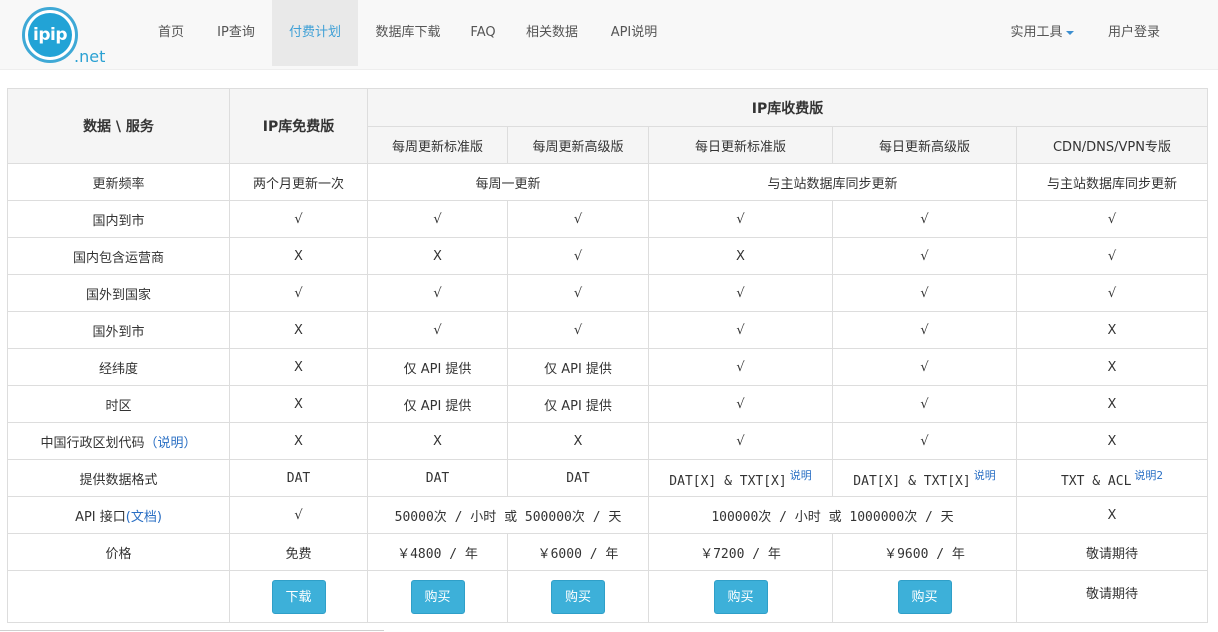  Describe the element at coordinates (118, 596) in the screenshot. I see `empty-cell` at that location.